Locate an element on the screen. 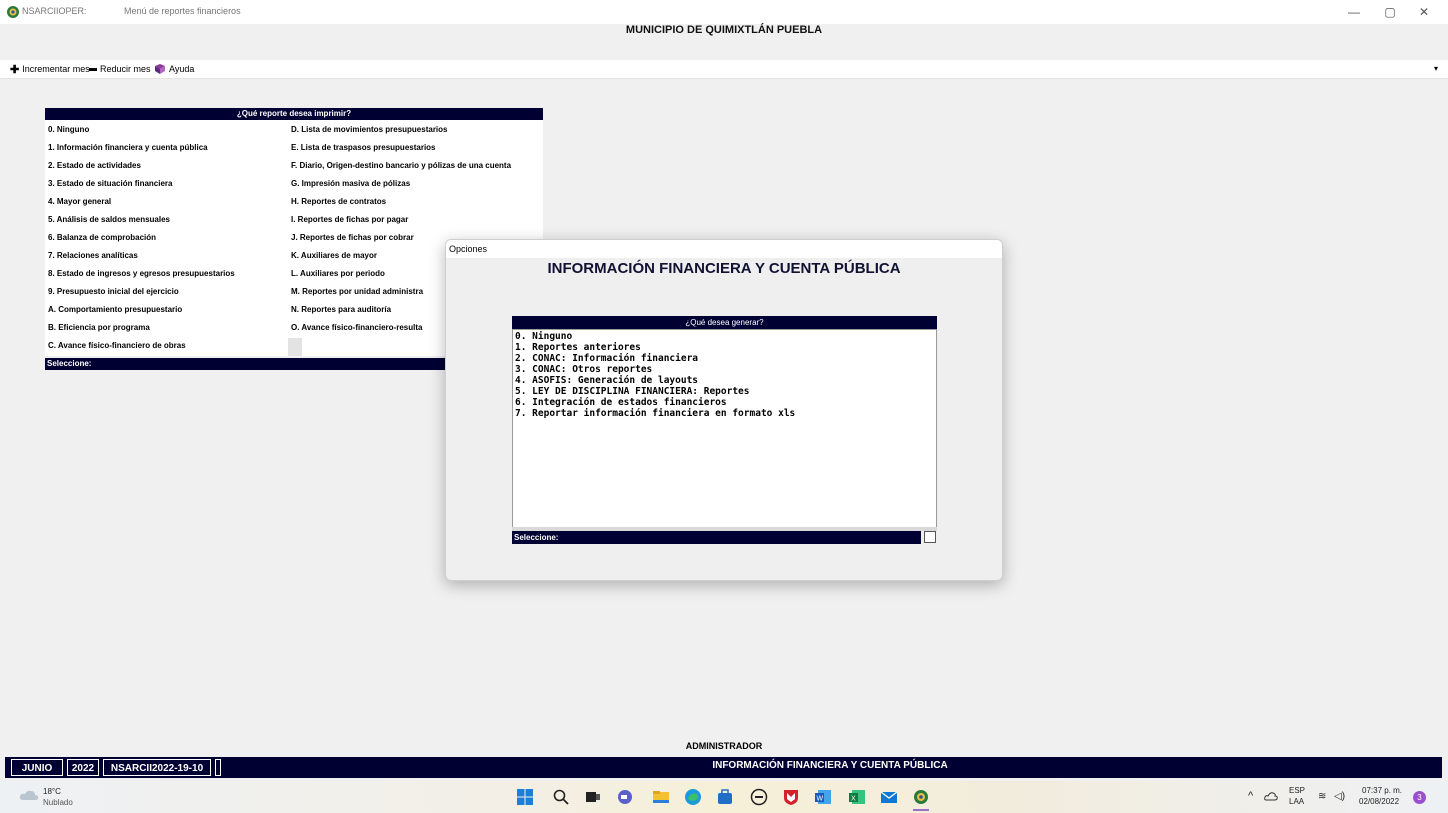 This screenshot has height=813, width=1448. weather-temp: 18°C is located at coordinates (52, 791).